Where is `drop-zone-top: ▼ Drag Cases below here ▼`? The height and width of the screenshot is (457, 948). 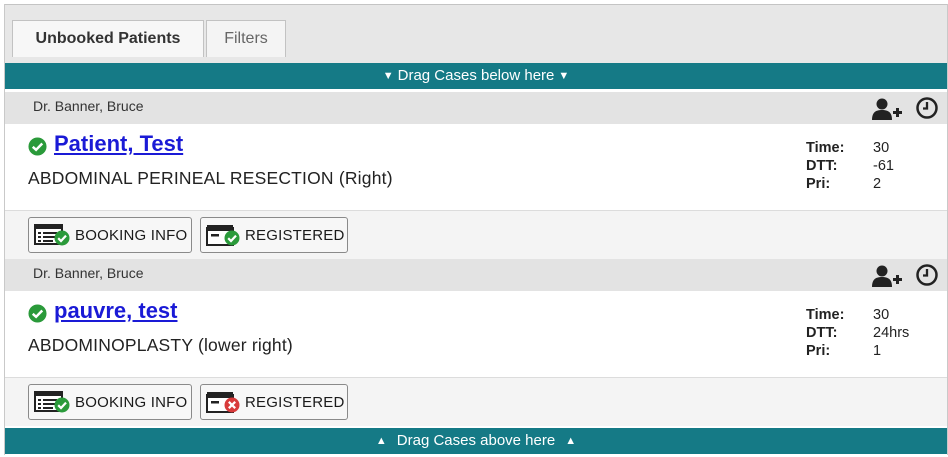
drop-zone-top: ▼ Drag Cases below here ▼ is located at coordinates (476, 76).